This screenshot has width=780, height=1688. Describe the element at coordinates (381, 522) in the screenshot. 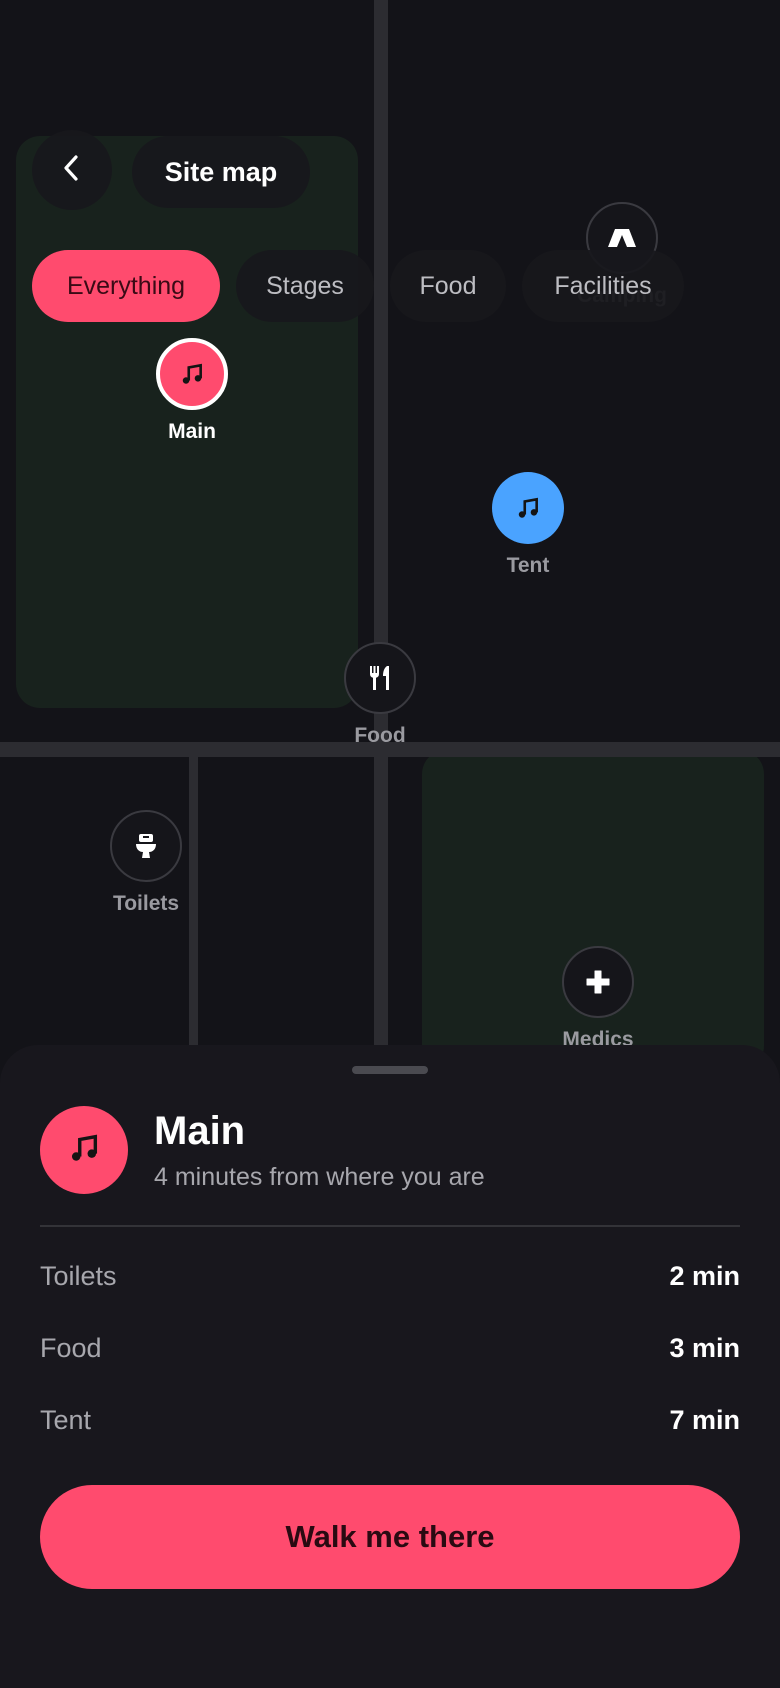

I see `road-vertical-center` at that location.